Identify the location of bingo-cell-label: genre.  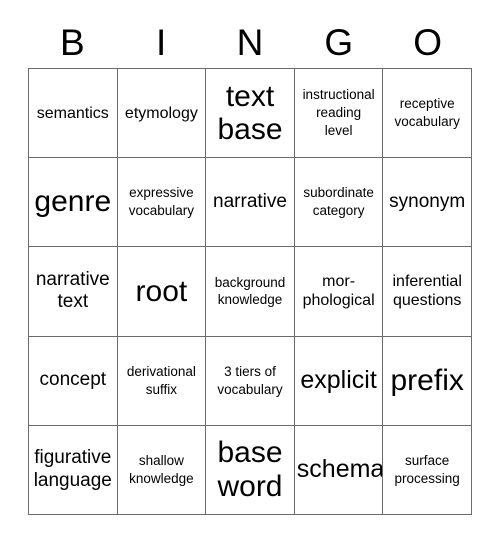
(73, 202).